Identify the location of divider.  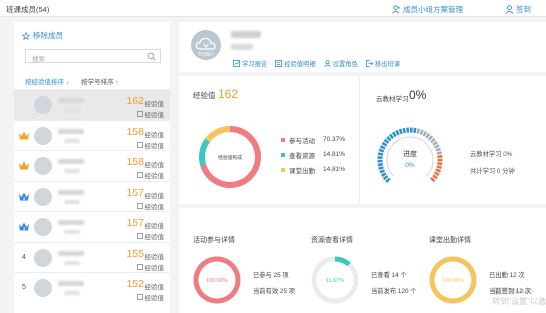
(359, 140).